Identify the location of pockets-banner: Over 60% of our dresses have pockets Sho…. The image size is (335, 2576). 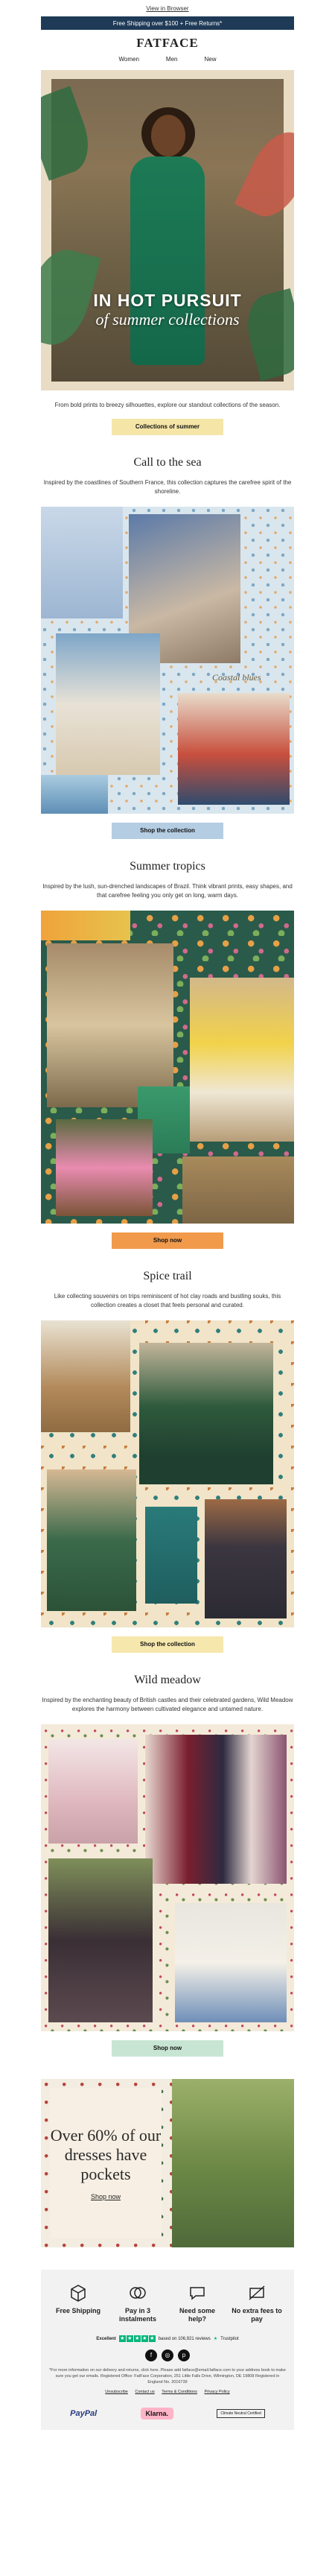
(168, 2163).